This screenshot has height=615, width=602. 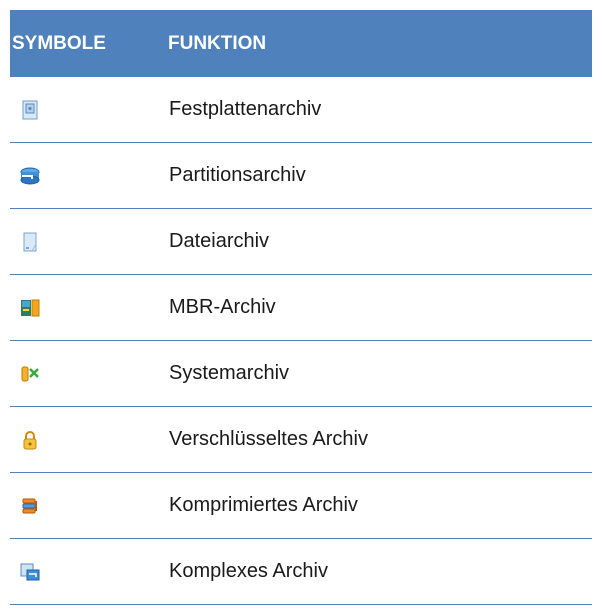 I want to click on header-funktion: FUNKTION, so click(x=217, y=43).